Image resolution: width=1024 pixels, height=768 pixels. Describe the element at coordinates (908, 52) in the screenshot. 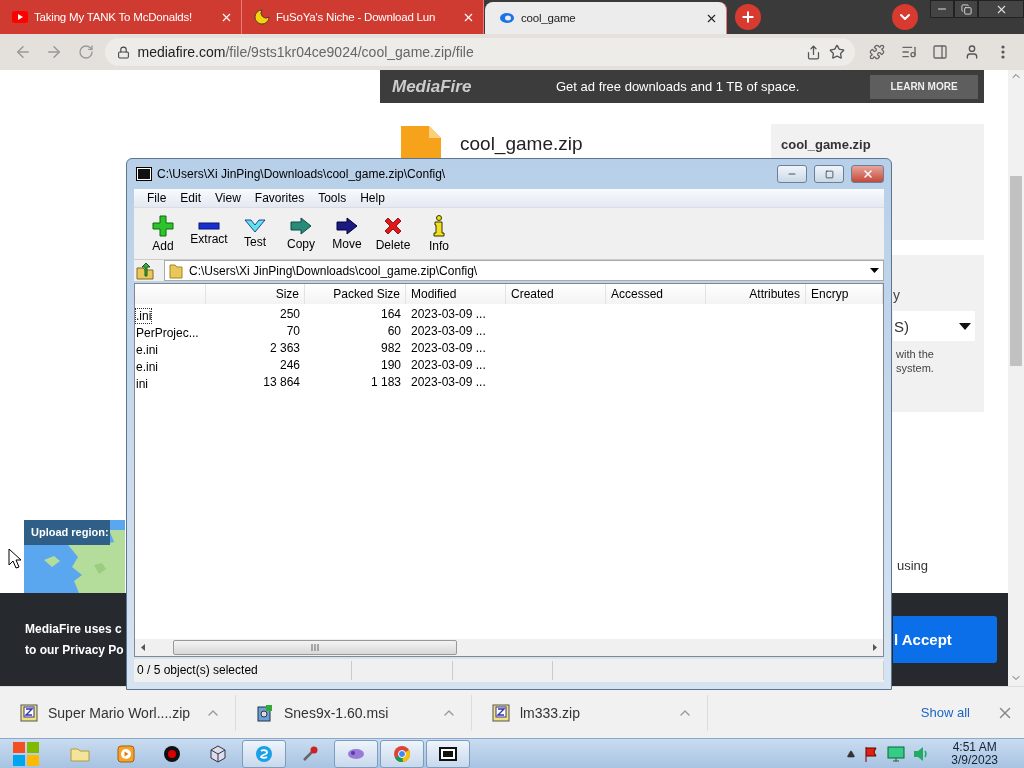

I see `playlist-icon` at that location.